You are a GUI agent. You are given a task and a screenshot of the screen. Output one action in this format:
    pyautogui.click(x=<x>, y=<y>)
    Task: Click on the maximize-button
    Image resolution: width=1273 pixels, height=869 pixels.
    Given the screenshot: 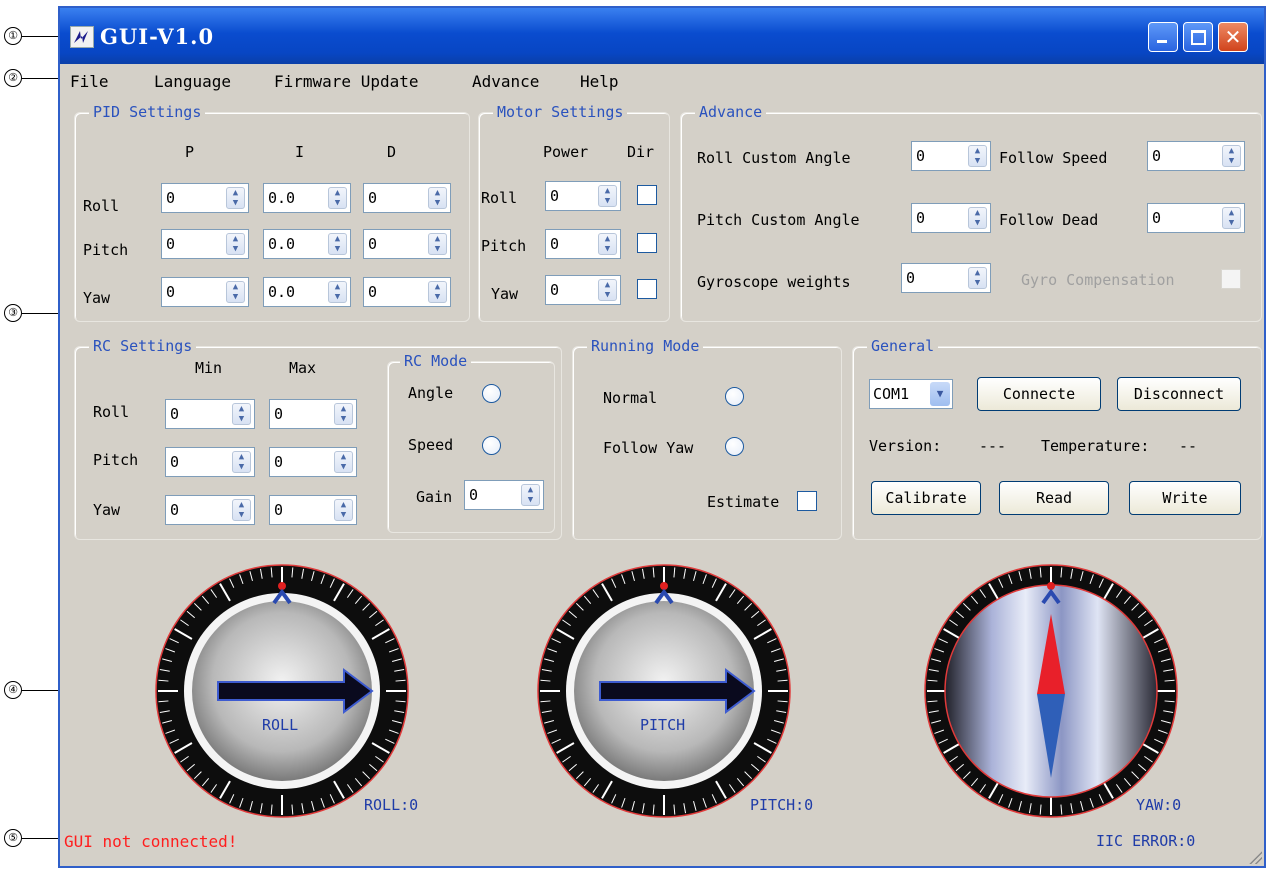 What is the action you would take?
    pyautogui.click(x=1198, y=37)
    